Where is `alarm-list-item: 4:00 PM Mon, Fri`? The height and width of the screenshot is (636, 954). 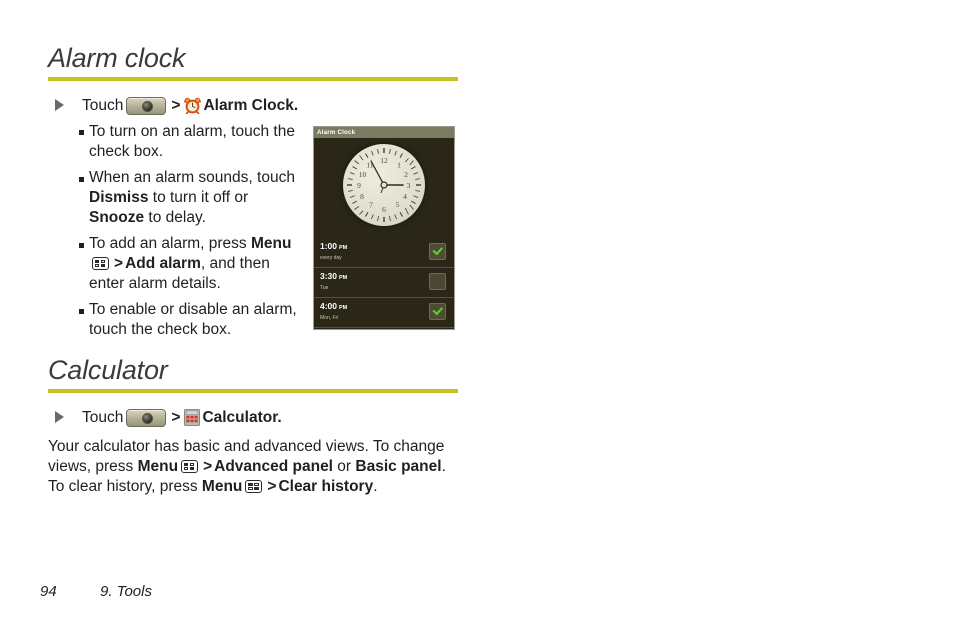
alarm-list-item: 4:00 PM Mon, Fri is located at coordinates (384, 313).